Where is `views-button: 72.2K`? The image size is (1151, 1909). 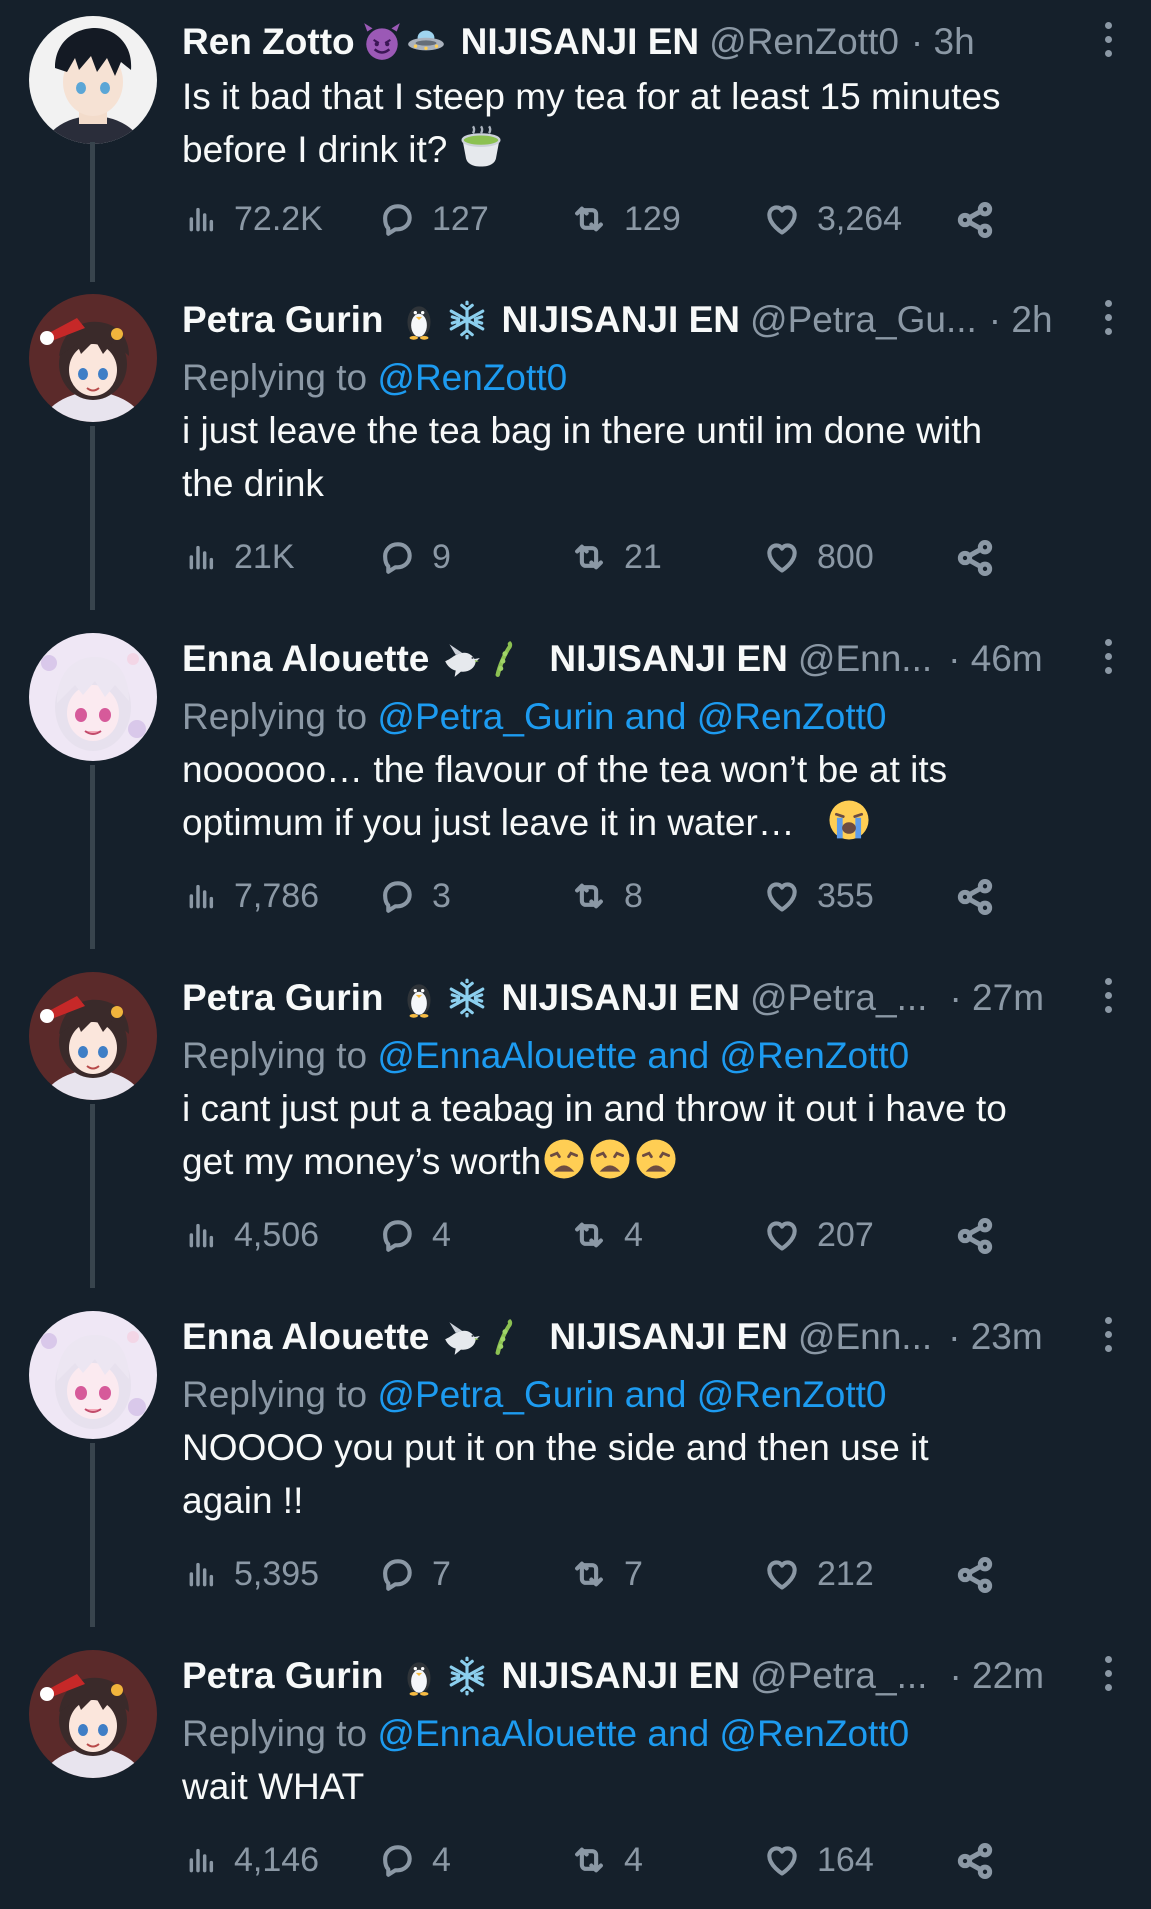
views-button: 72.2K is located at coordinates (254, 219).